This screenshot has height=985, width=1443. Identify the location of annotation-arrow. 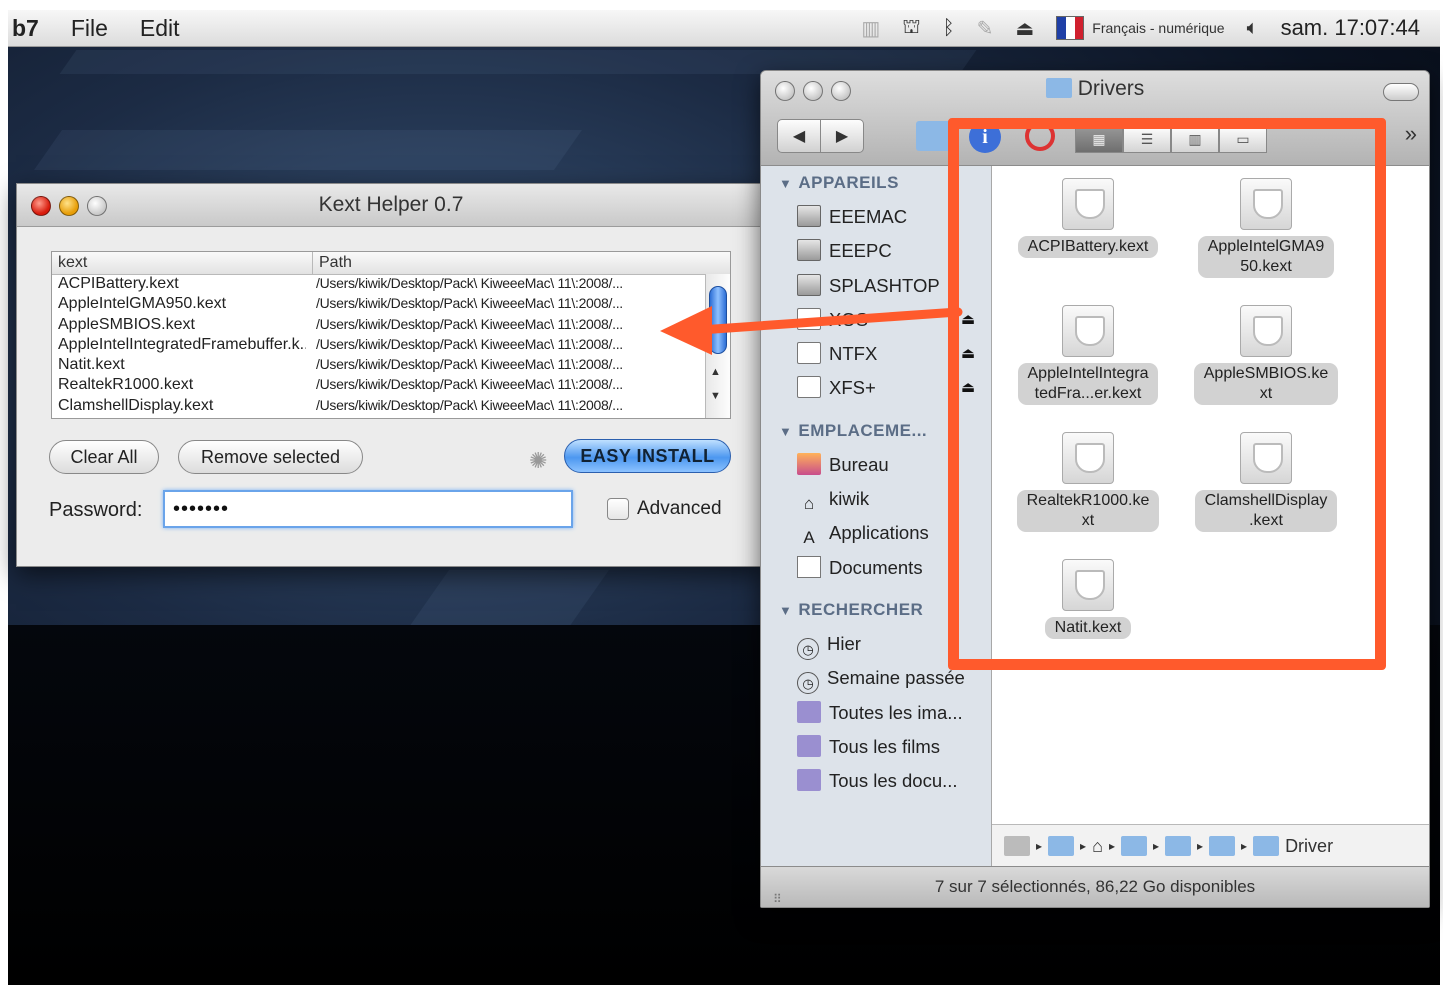
(811, 330).